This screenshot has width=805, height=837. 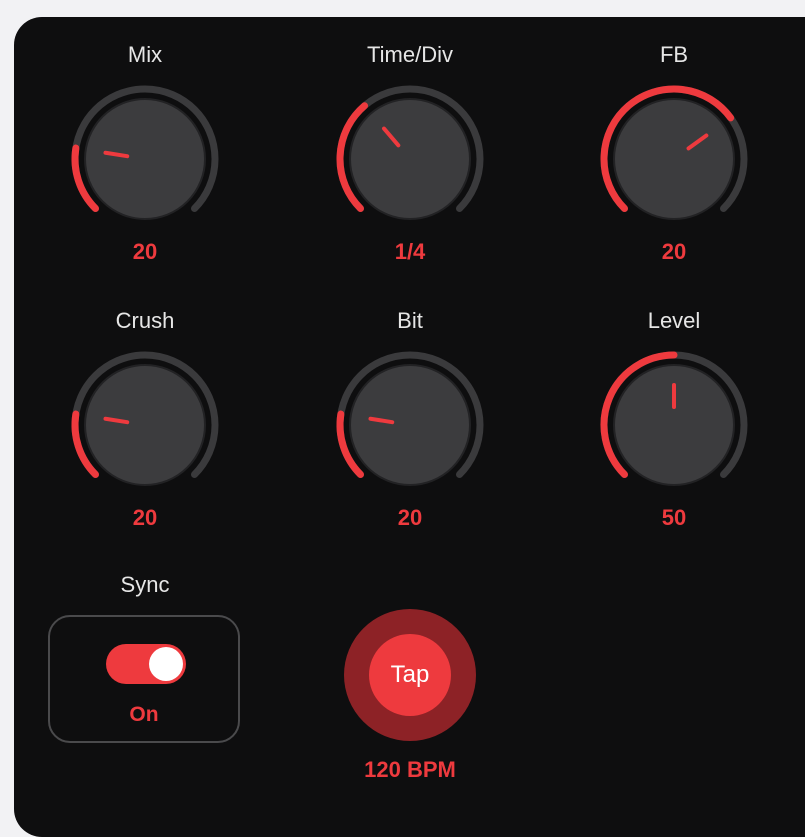 I want to click on knob-label: Mix, so click(x=145, y=54).